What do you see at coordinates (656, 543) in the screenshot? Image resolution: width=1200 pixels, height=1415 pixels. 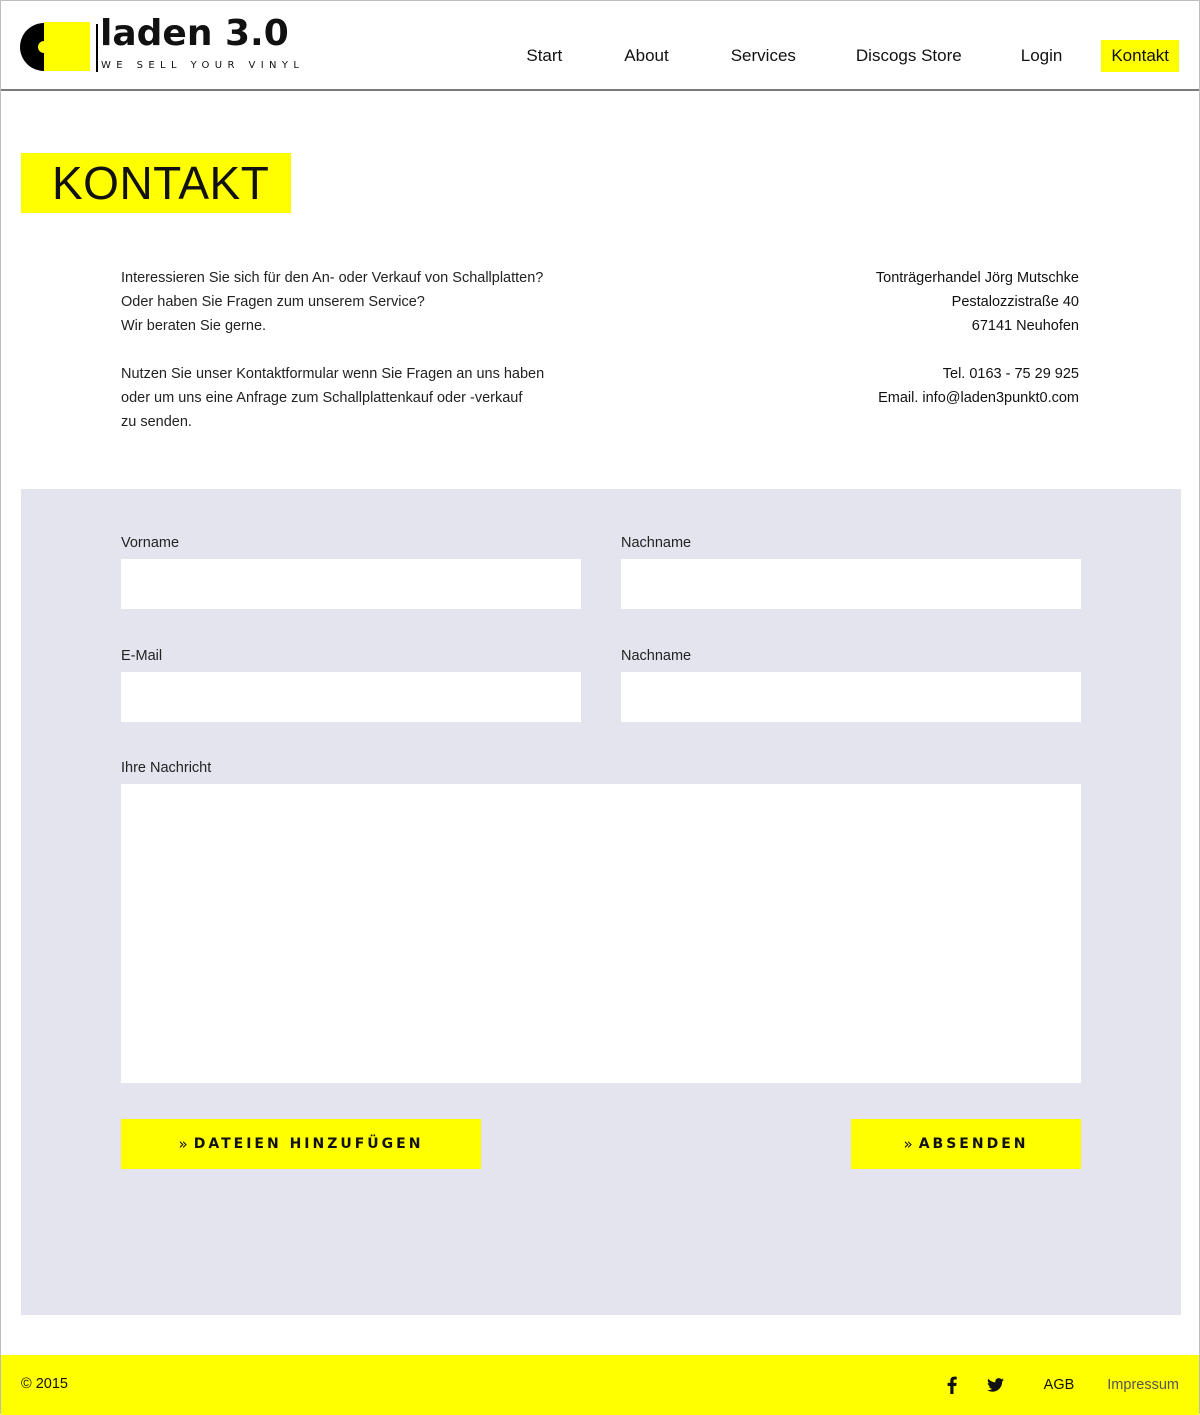 I see `nachname-label: Nachname` at bounding box center [656, 543].